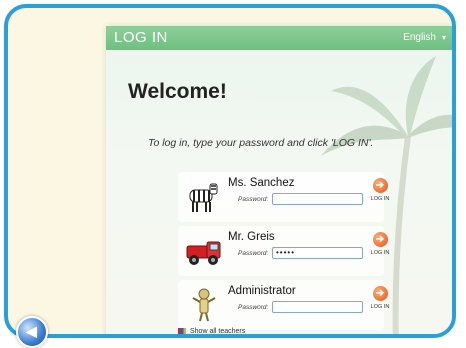  Describe the element at coordinates (262, 291) in the screenshot. I see `user-name: Administrator` at that location.